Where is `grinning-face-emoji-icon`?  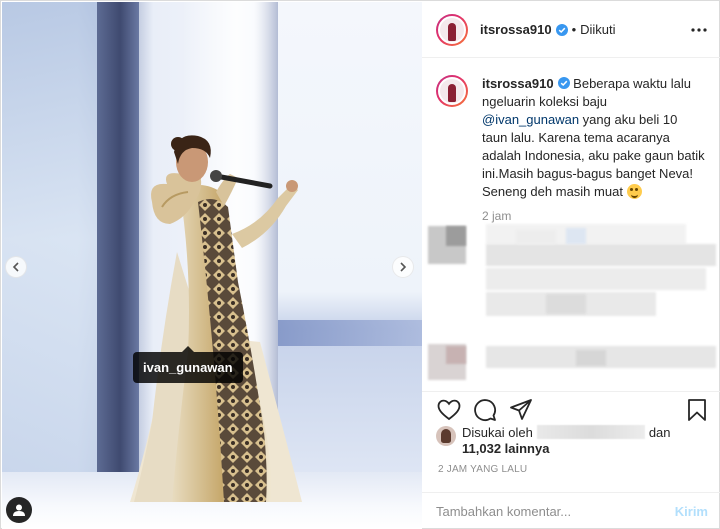
grinning-face-emoji-icon is located at coordinates (634, 191).